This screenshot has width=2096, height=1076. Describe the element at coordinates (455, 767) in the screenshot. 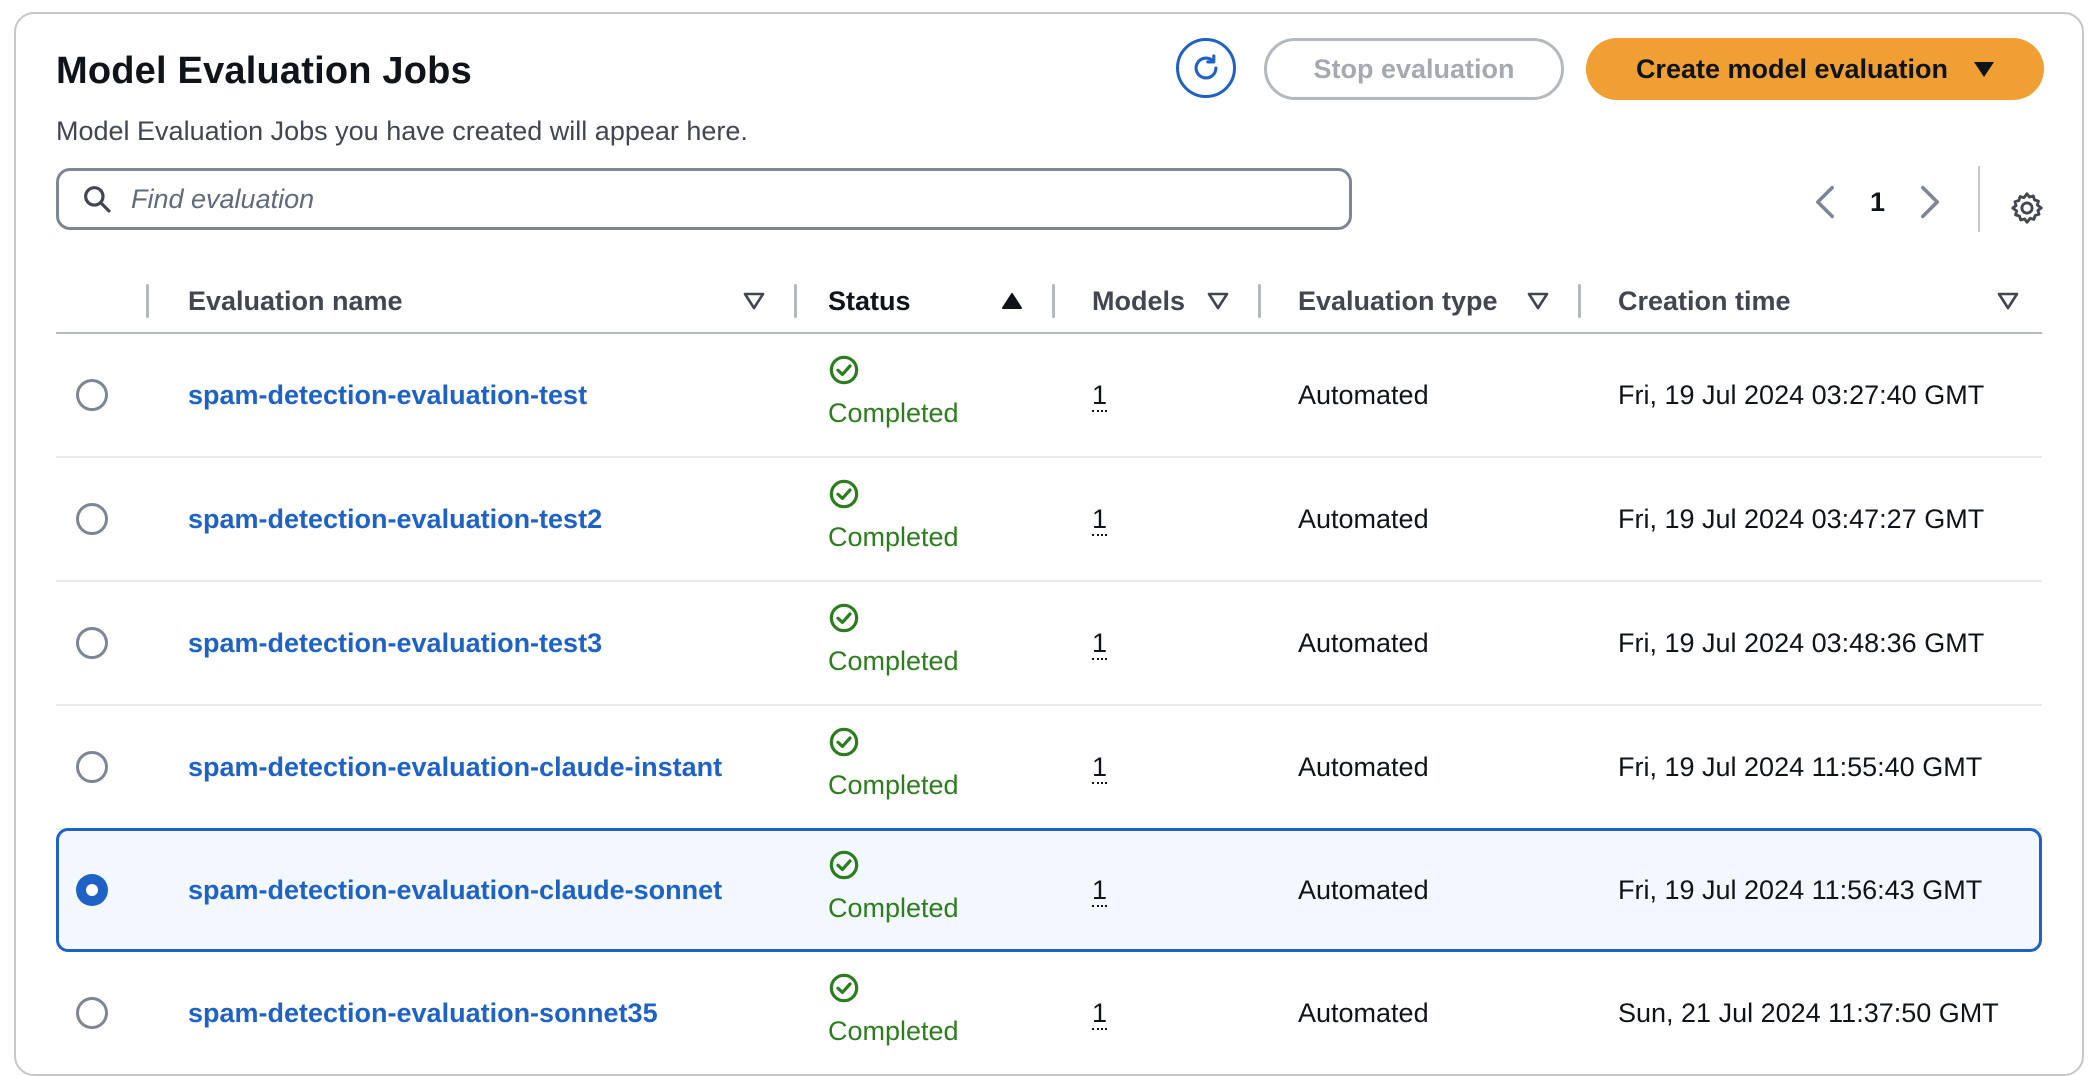

I see `evaluation-name-link: spam-detection-evaluation-claude-instant` at that location.